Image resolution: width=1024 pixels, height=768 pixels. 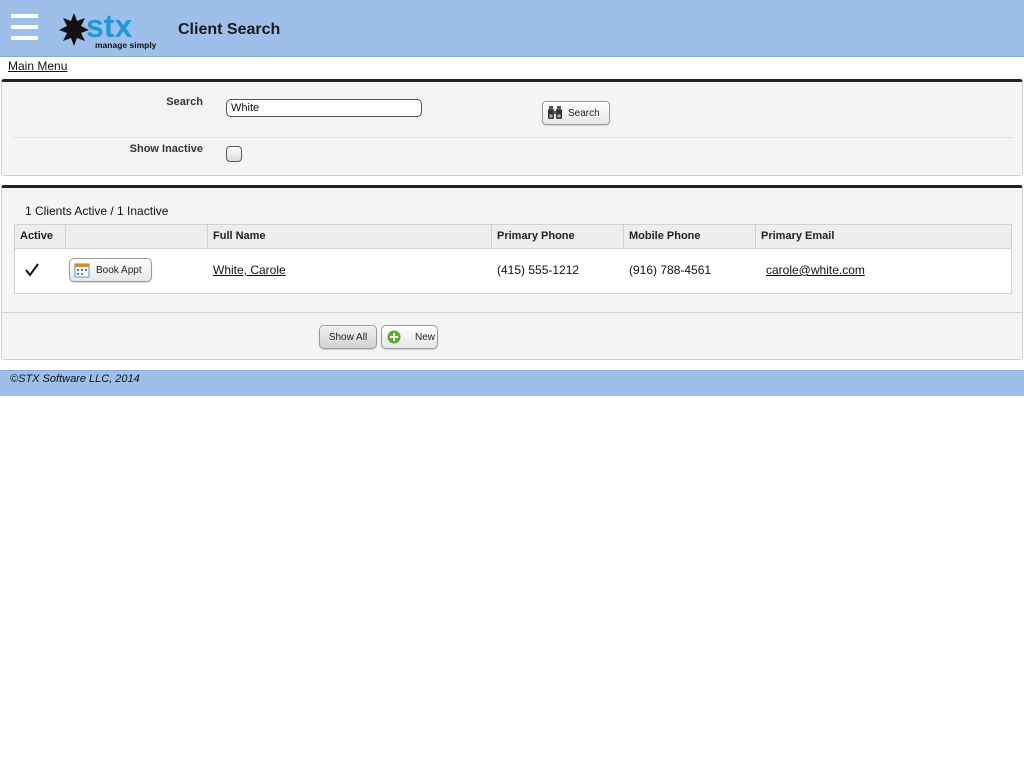 I want to click on column-header-full-name: Full Name, so click(x=350, y=237).